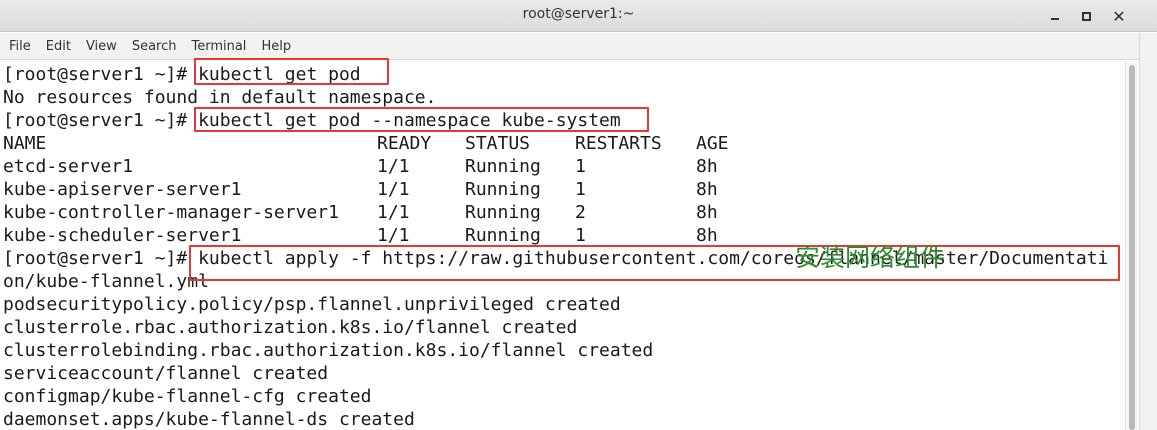  Describe the element at coordinates (101, 46) in the screenshot. I see `menu-view: View` at that location.